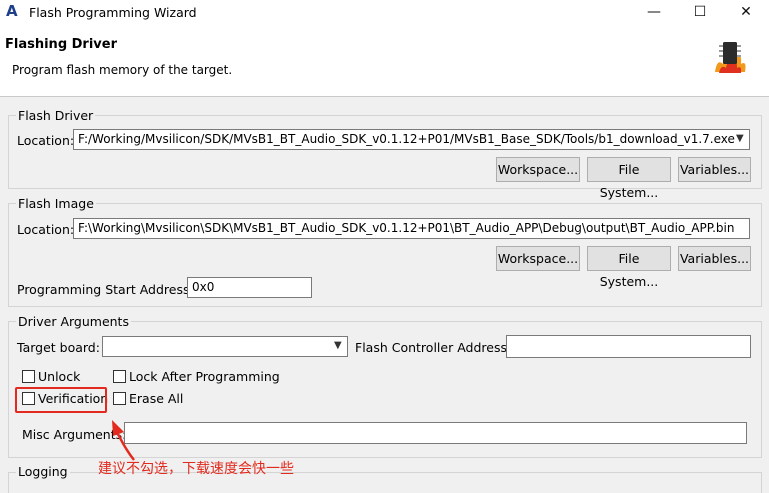  Describe the element at coordinates (122, 70) in the screenshot. I see `page-subtitle: Program flash memory of the target.` at that location.